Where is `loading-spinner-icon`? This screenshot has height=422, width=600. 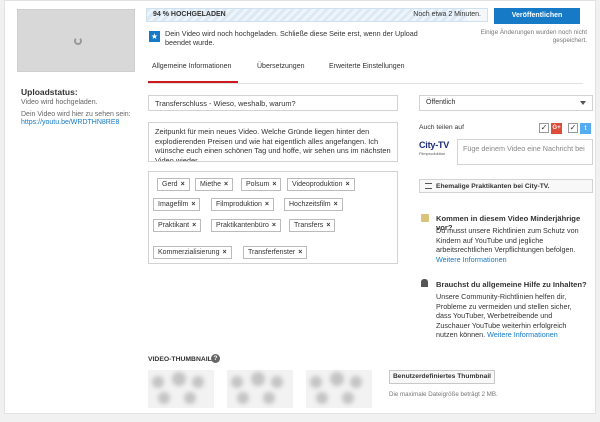
loading-spinner-icon is located at coordinates (78, 41).